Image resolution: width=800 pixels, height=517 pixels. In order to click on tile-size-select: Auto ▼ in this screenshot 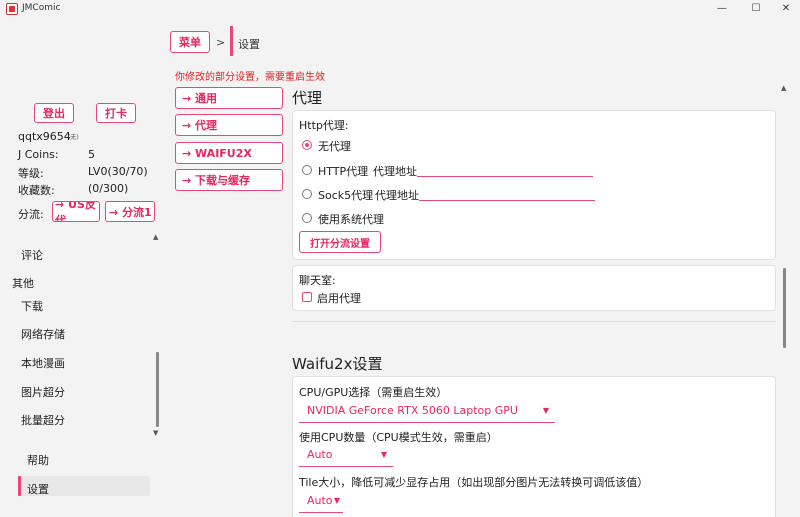, I will do `click(321, 502)`.